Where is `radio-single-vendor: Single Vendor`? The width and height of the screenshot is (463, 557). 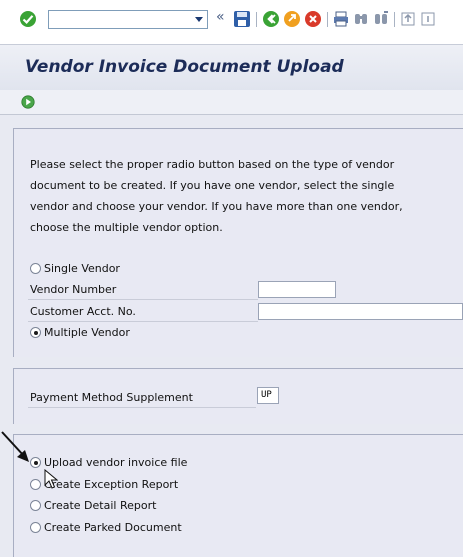
radio-single-vendor: Single Vendor is located at coordinates (90, 270).